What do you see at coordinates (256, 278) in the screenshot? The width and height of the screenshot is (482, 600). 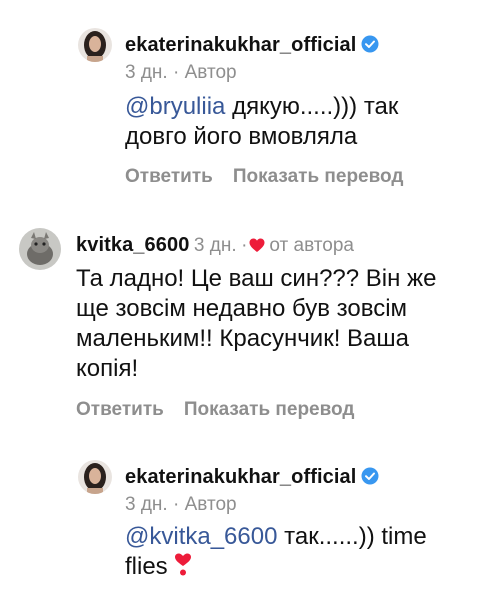 I see `comment-text-line: Та ладно! Це ваш син??? Він же` at bounding box center [256, 278].